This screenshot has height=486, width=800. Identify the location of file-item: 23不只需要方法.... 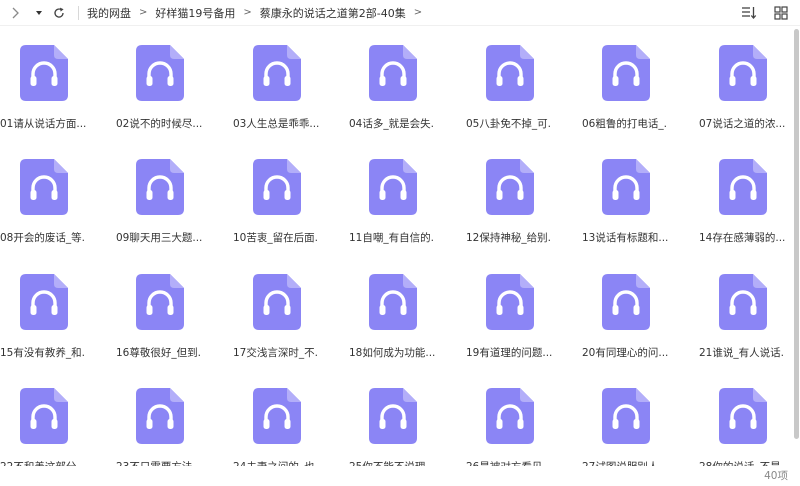
(171, 424).